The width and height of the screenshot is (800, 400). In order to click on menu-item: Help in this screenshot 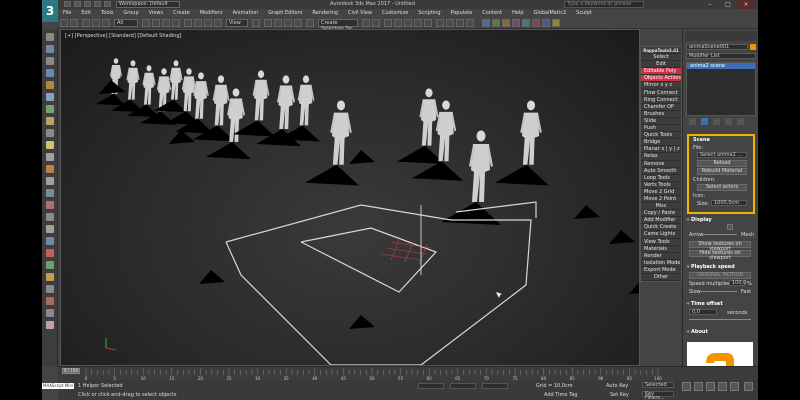, I will do `click(517, 13)`.